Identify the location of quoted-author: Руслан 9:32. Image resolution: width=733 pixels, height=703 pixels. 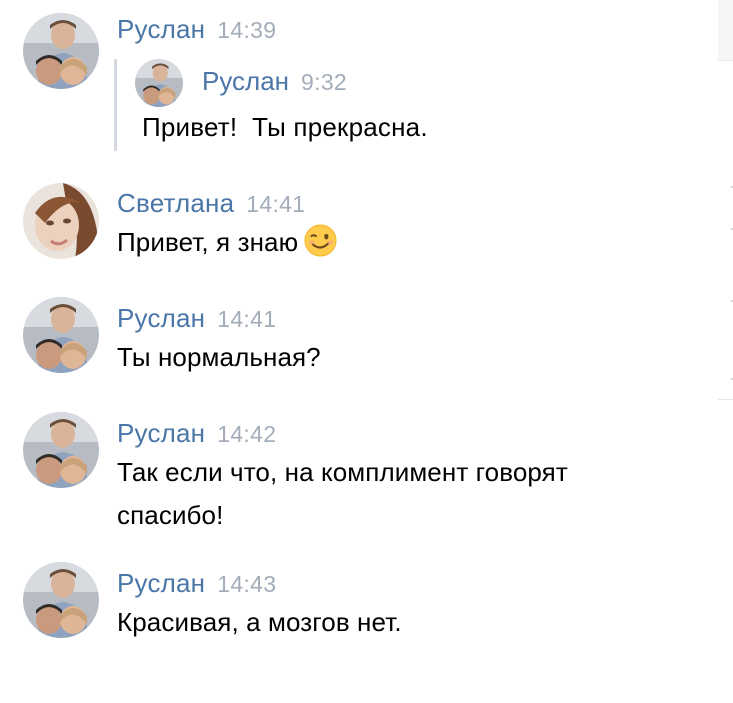
(274, 81).